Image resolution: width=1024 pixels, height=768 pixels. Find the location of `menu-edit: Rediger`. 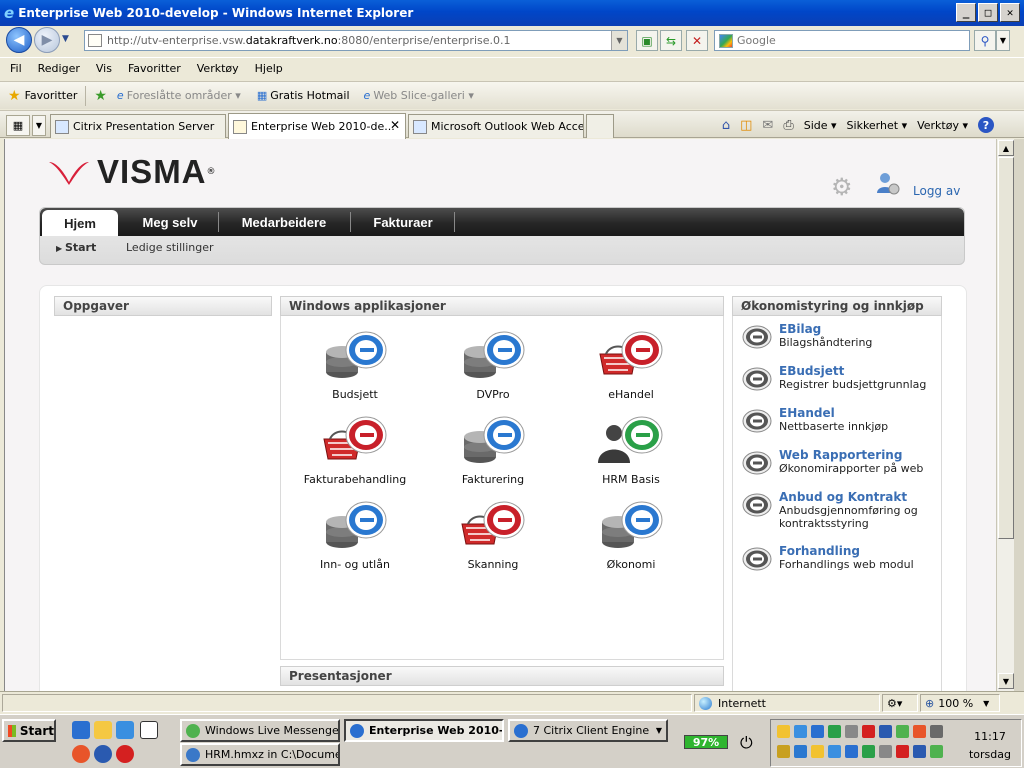

menu-edit: Rediger is located at coordinates (59, 68).